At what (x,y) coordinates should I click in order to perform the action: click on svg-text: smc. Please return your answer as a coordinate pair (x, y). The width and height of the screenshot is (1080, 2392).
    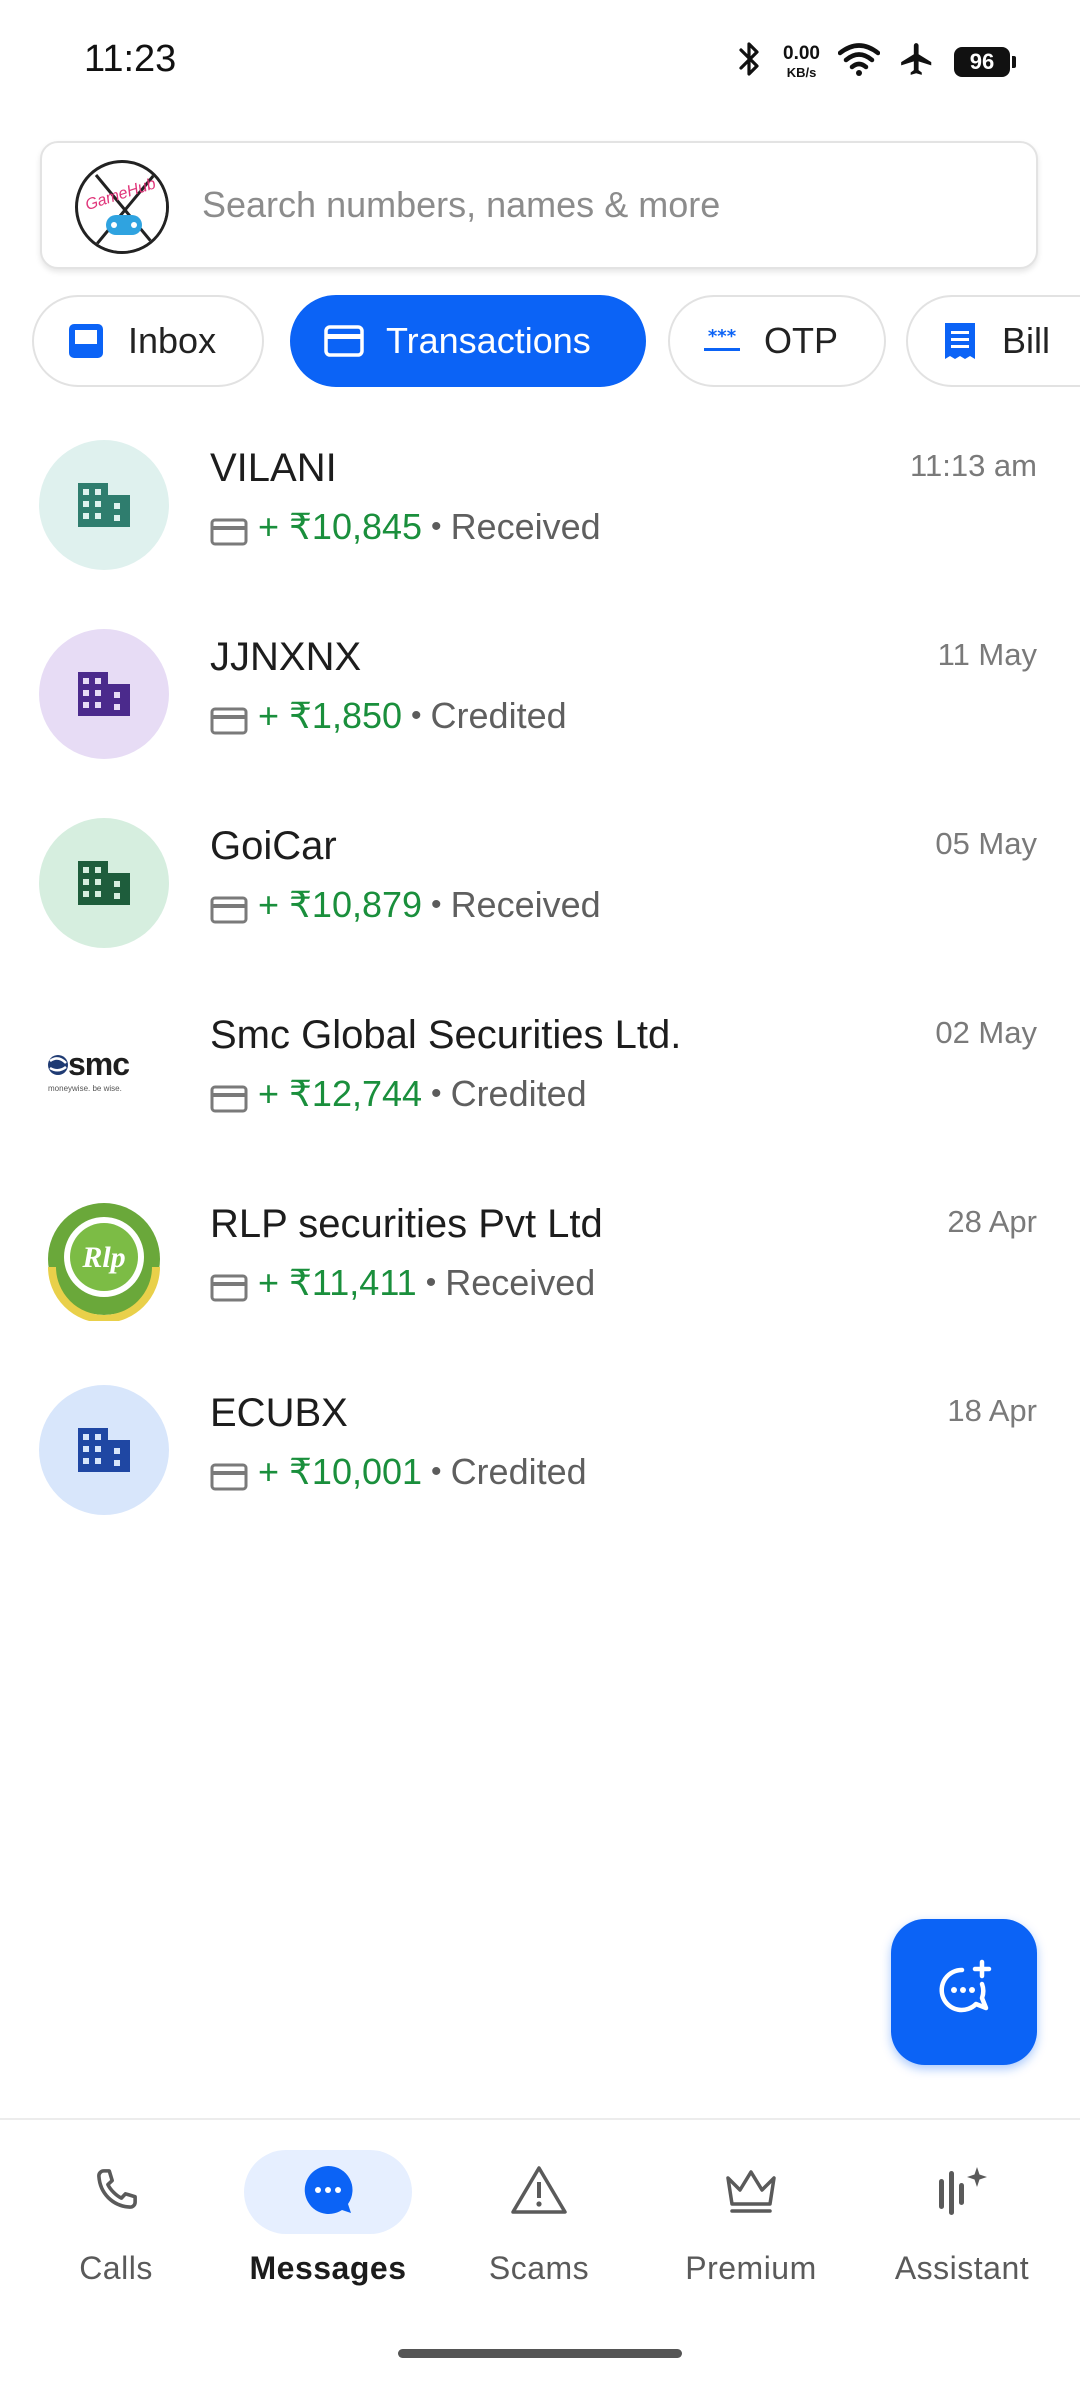
    Looking at the image, I should click on (98, 1064).